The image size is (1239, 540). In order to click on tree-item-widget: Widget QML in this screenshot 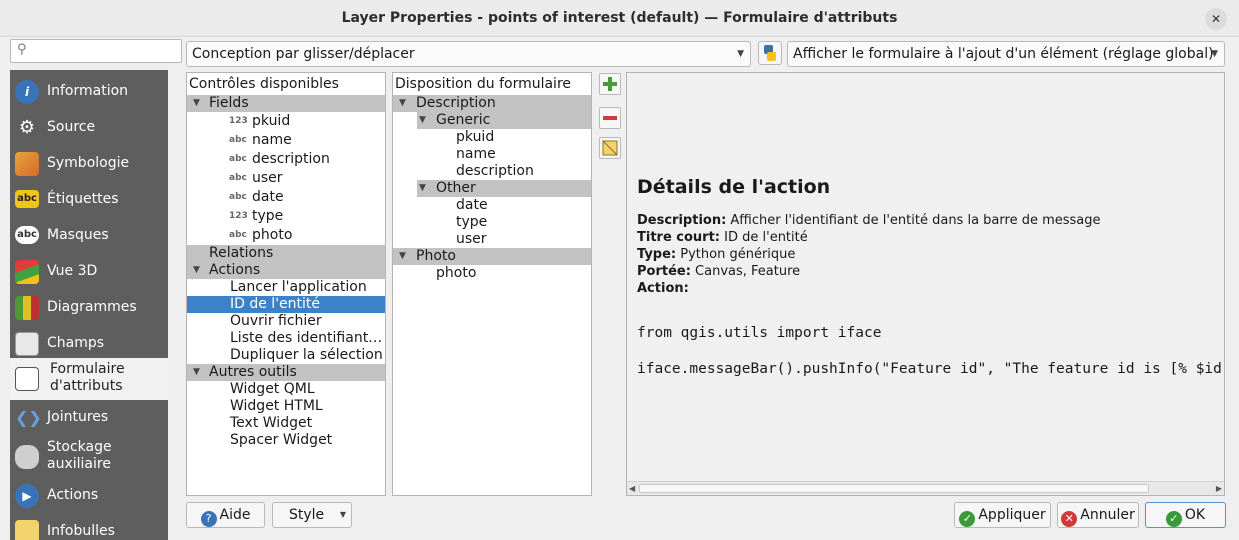, I will do `click(286, 389)`.